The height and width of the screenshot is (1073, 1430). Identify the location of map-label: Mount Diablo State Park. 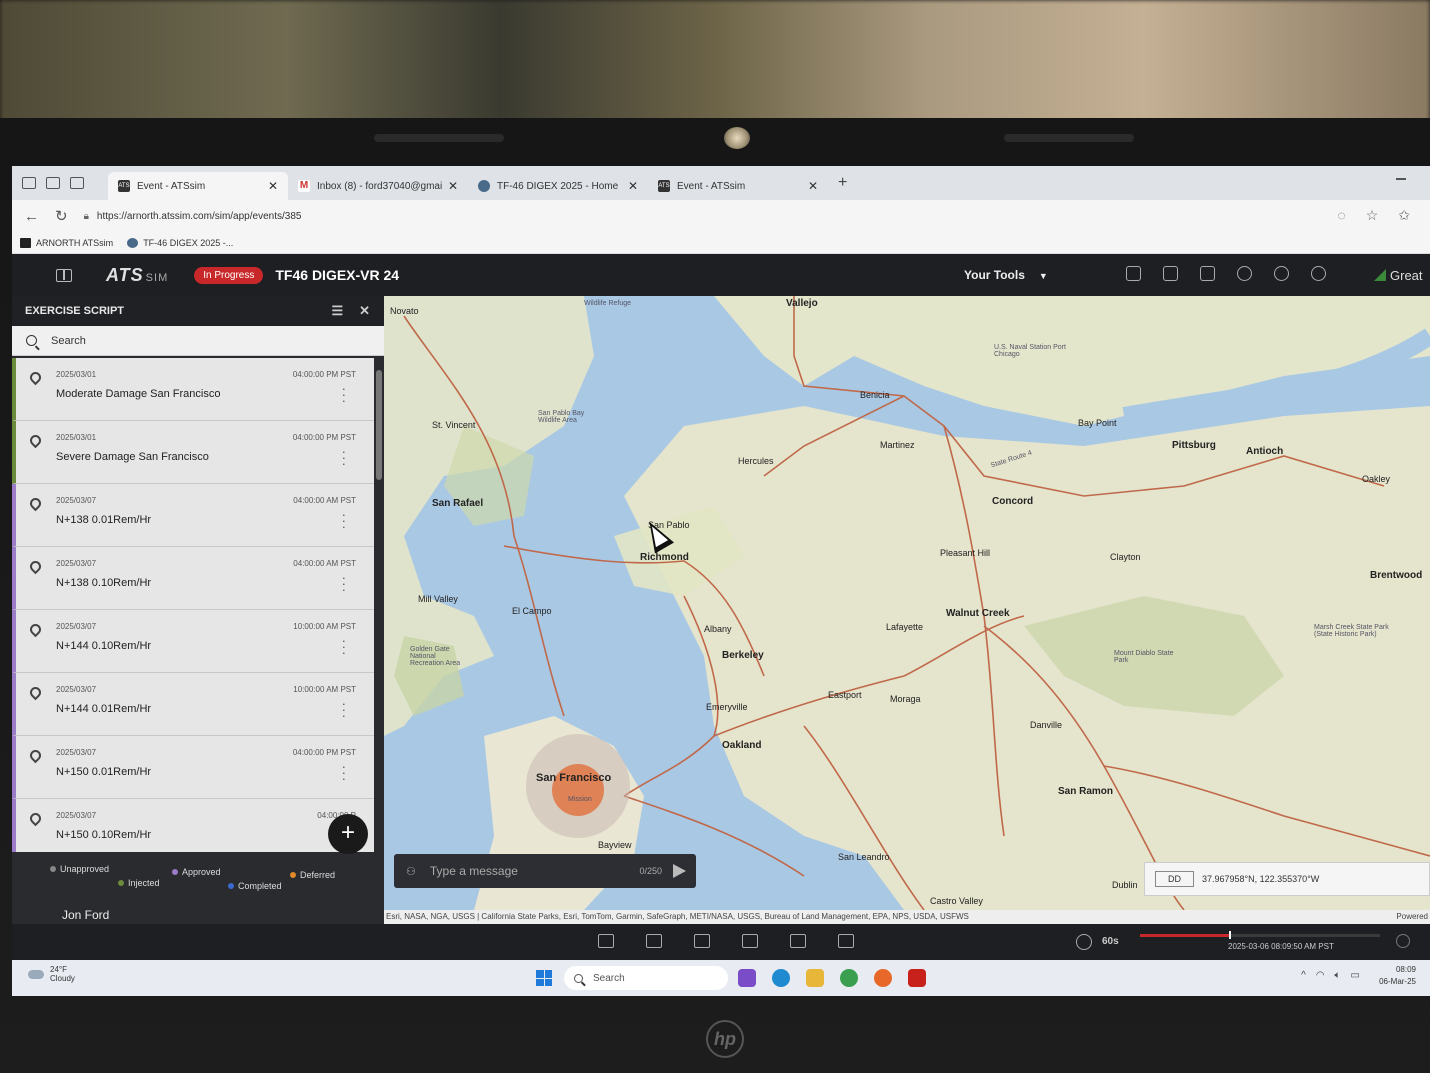
(1144, 657).